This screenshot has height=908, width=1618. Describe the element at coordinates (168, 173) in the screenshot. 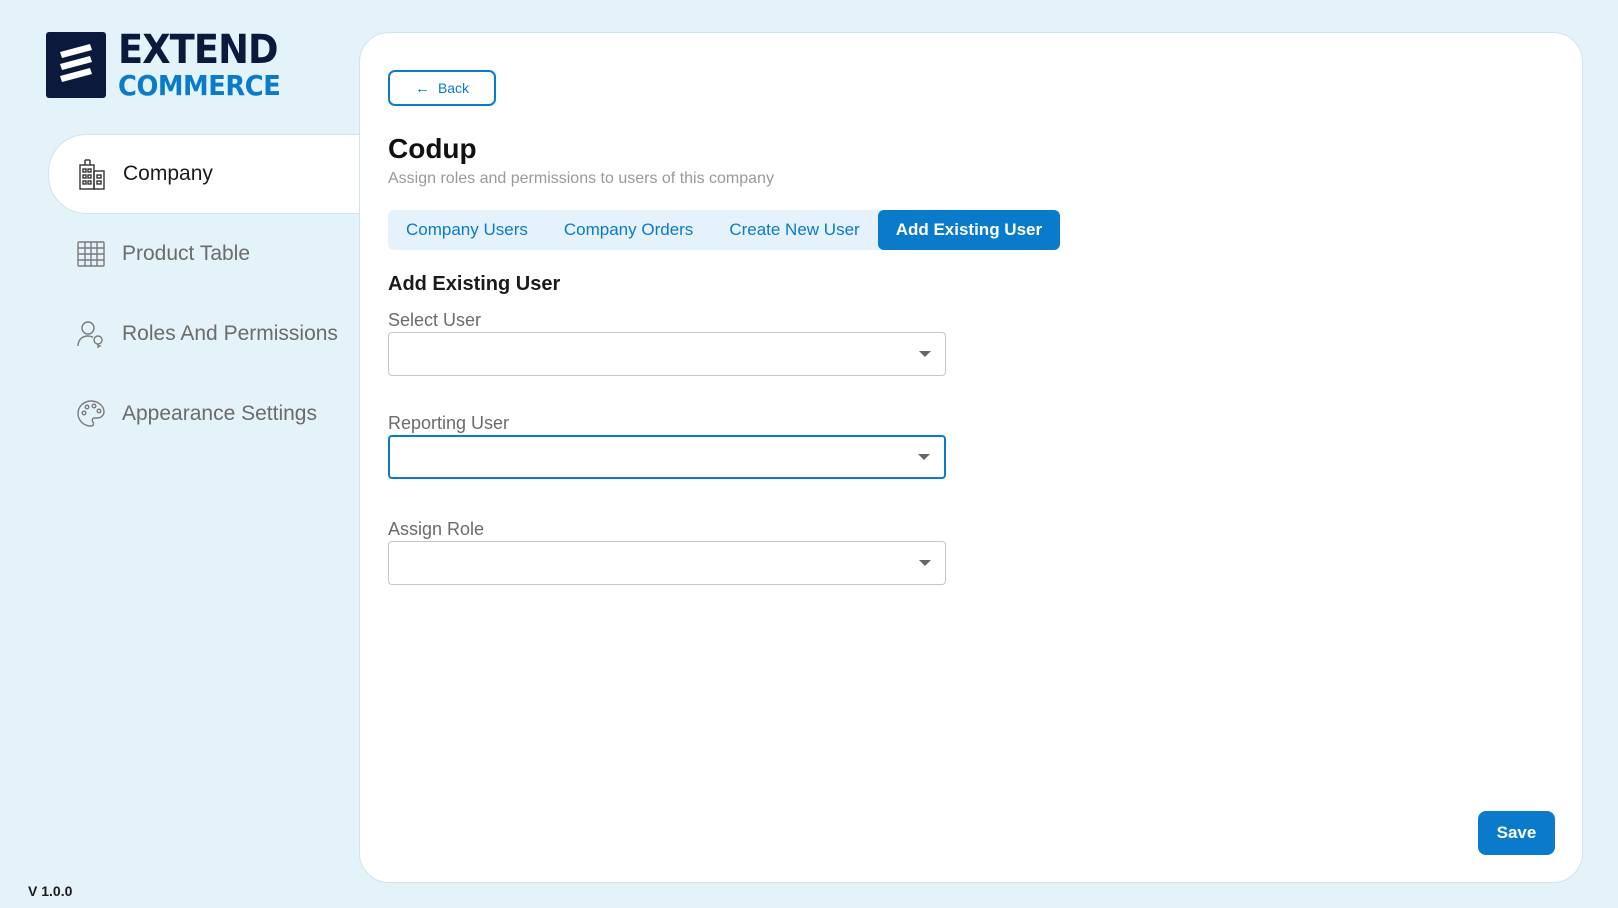

I see `sidebar-item-label: Company` at that location.